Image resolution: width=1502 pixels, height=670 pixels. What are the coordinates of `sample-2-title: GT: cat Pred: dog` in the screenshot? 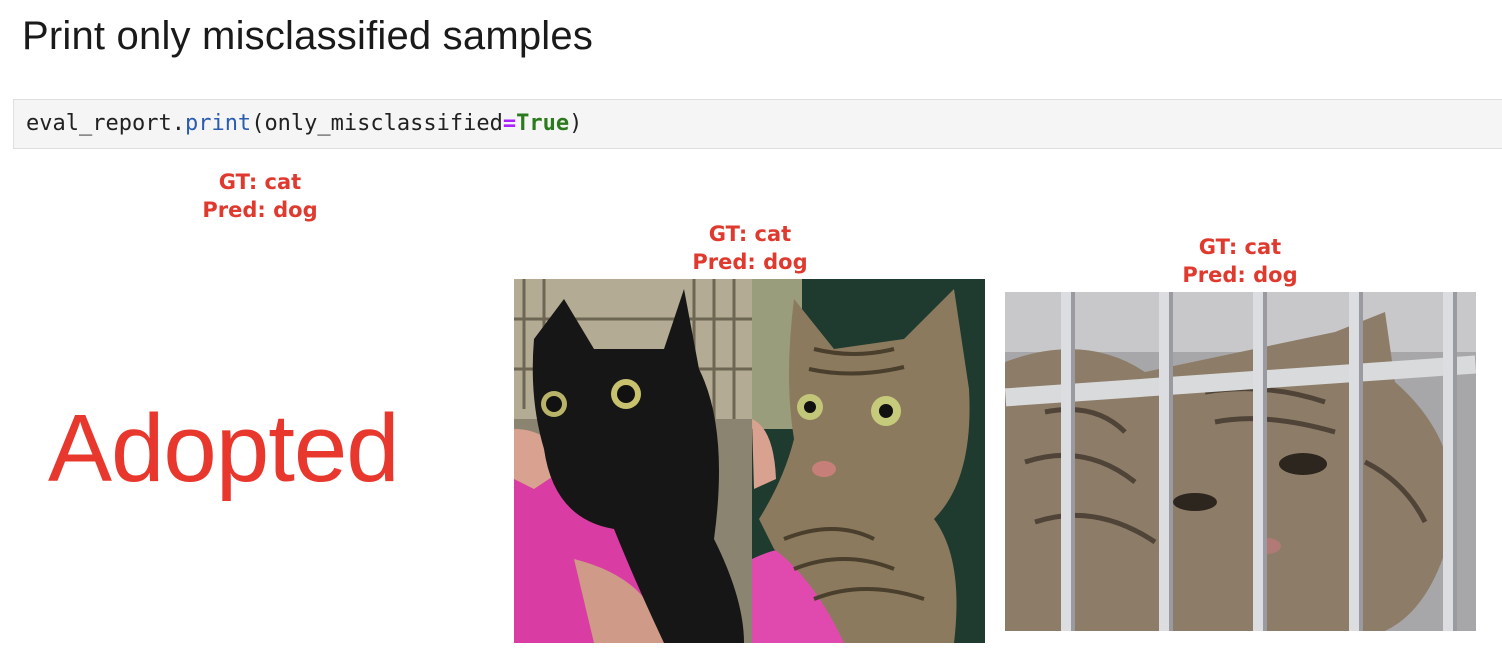 It's located at (750, 248).